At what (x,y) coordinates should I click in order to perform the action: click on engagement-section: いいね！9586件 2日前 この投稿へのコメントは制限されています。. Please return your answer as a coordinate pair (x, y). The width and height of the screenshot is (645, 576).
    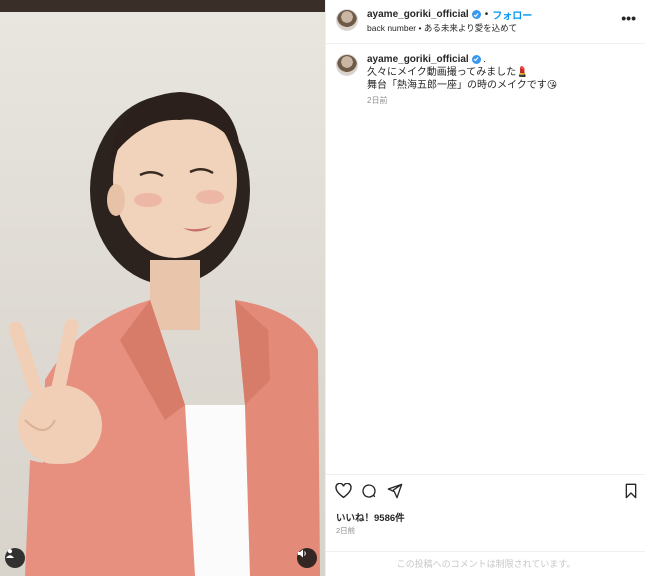
    Looking at the image, I should click on (485, 525).